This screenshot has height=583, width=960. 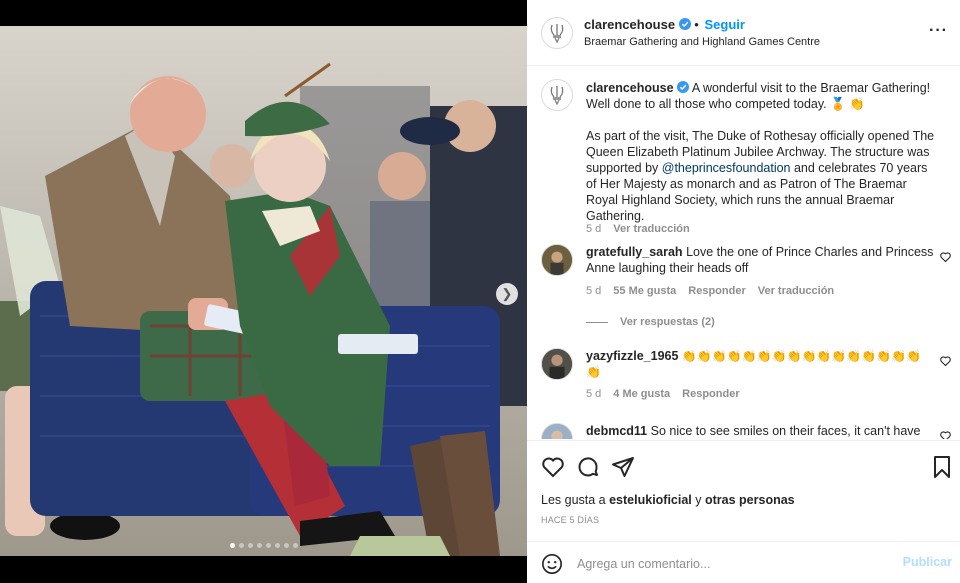 I want to click on comment-text: yazyfizzle_1965 👏👏👏👏👏👏👏👏👏👏👏👏👏👏👏👏👏, so click(x=758, y=364).